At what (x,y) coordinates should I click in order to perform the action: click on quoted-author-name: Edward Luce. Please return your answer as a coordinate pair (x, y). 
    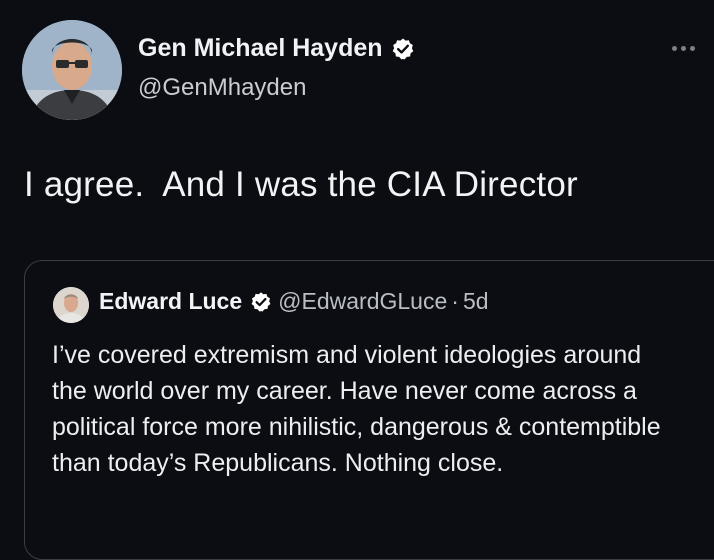
    Looking at the image, I should click on (170, 301).